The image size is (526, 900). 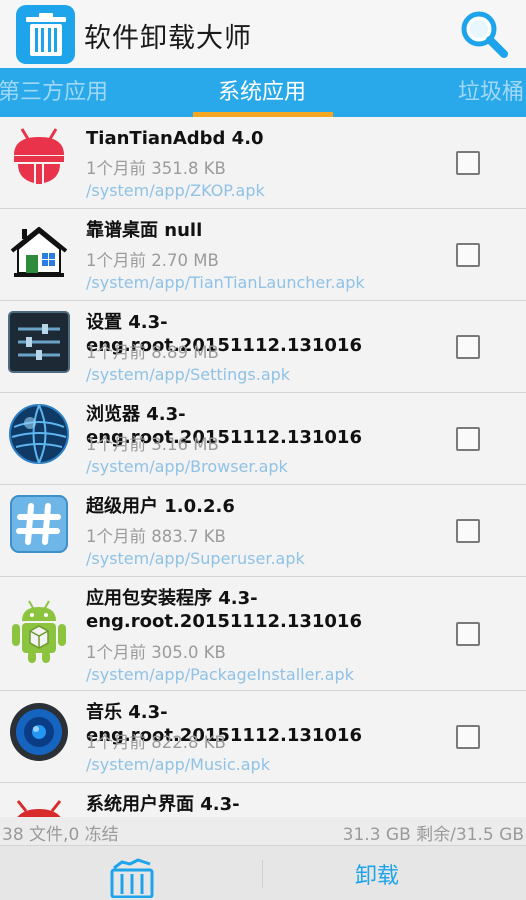 What do you see at coordinates (39, 806) in the screenshot?
I see `system-ui-icon` at bounding box center [39, 806].